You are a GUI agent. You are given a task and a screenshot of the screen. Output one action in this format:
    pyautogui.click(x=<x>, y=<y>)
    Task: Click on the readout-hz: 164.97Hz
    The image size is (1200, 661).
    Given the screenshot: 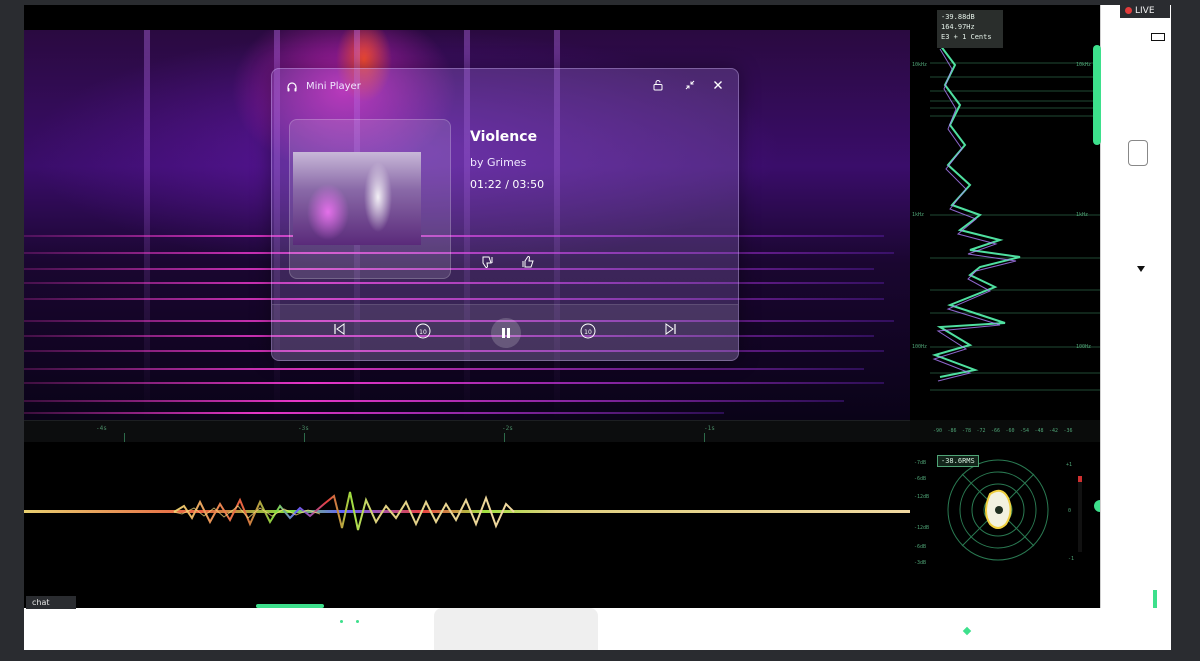 What is the action you would take?
    pyautogui.click(x=958, y=27)
    